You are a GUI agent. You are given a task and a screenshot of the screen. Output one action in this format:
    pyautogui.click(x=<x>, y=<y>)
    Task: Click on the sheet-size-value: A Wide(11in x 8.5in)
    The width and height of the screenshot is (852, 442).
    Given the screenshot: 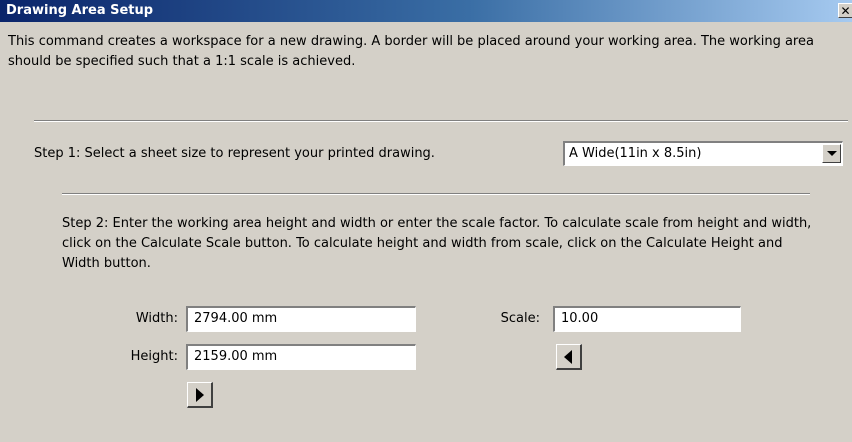 What is the action you would take?
    pyautogui.click(x=635, y=153)
    